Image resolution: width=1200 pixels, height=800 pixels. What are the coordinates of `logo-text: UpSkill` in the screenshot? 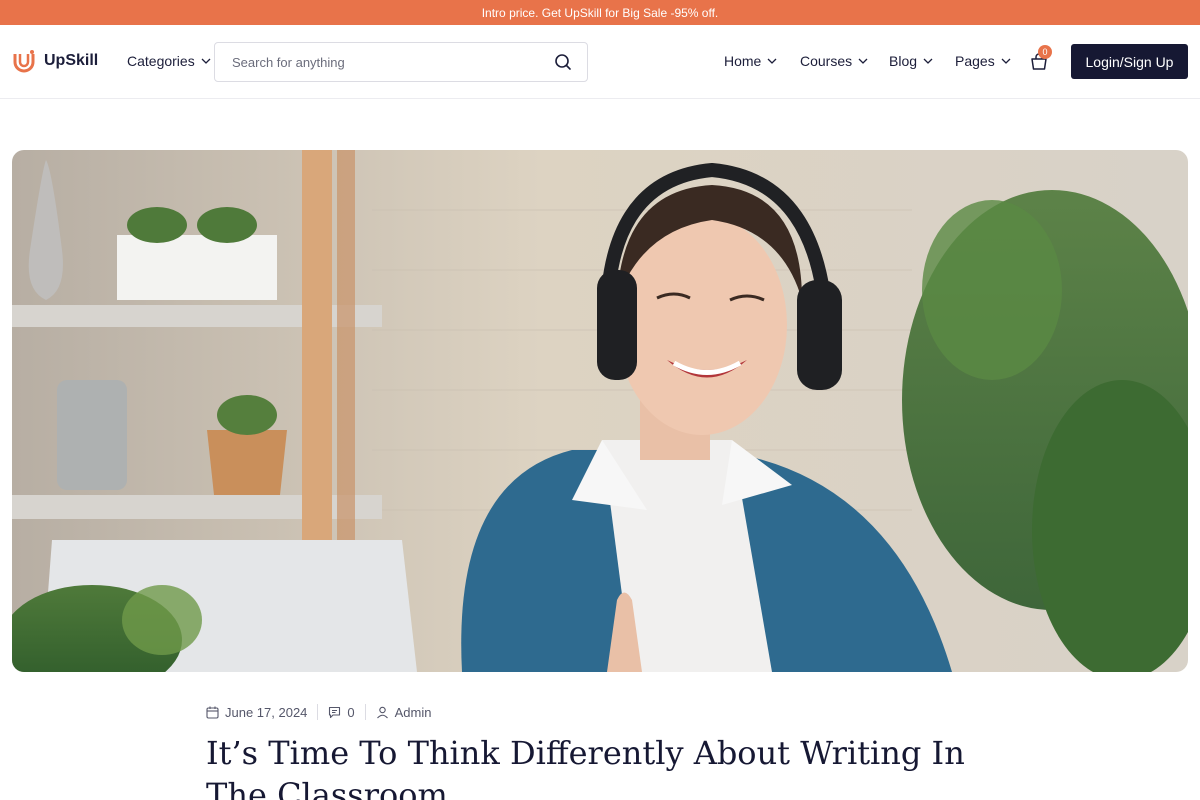 It's located at (71, 60).